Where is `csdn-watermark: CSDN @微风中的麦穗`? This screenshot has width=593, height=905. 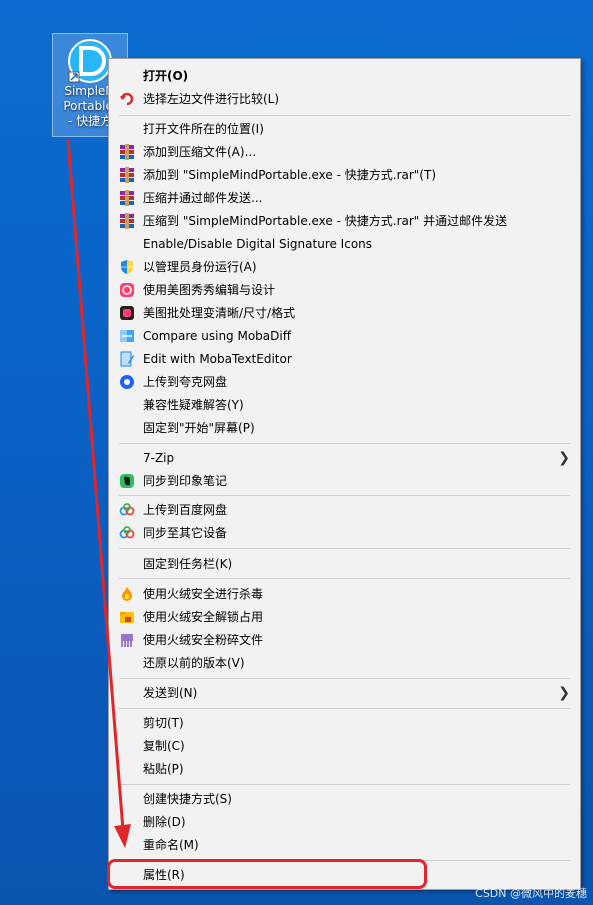
csdn-watermark: CSDN @微风中的麦穗 is located at coordinates (531, 893).